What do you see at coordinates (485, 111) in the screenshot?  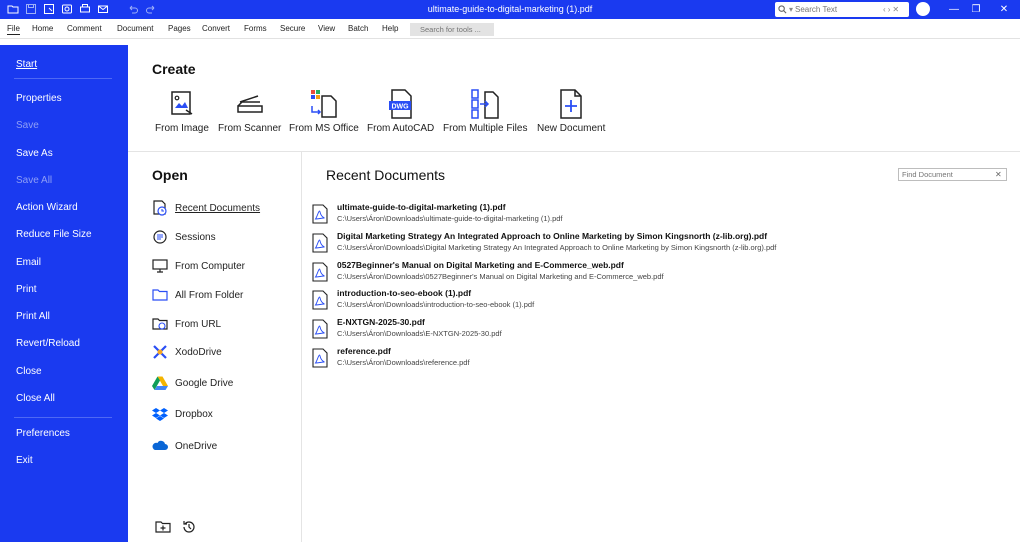 I see `create-from-multiple-files-button: From Multiple Files` at bounding box center [485, 111].